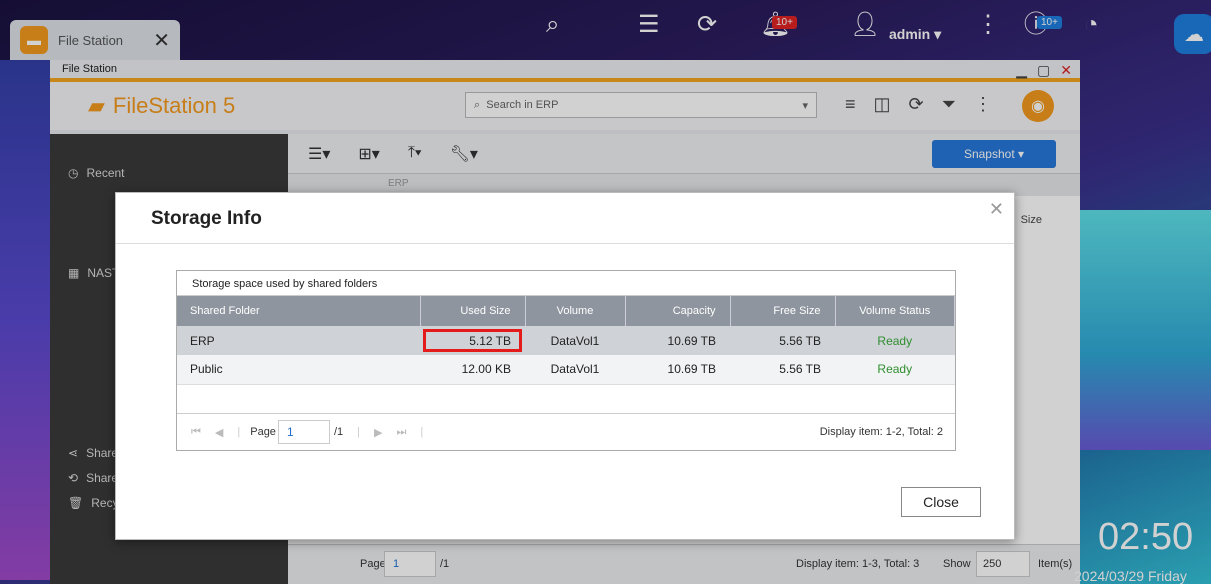 This screenshot has height=584, width=1211. Describe the element at coordinates (319, 154) in the screenshot. I see `view-list-icon: ☰▾` at that location.